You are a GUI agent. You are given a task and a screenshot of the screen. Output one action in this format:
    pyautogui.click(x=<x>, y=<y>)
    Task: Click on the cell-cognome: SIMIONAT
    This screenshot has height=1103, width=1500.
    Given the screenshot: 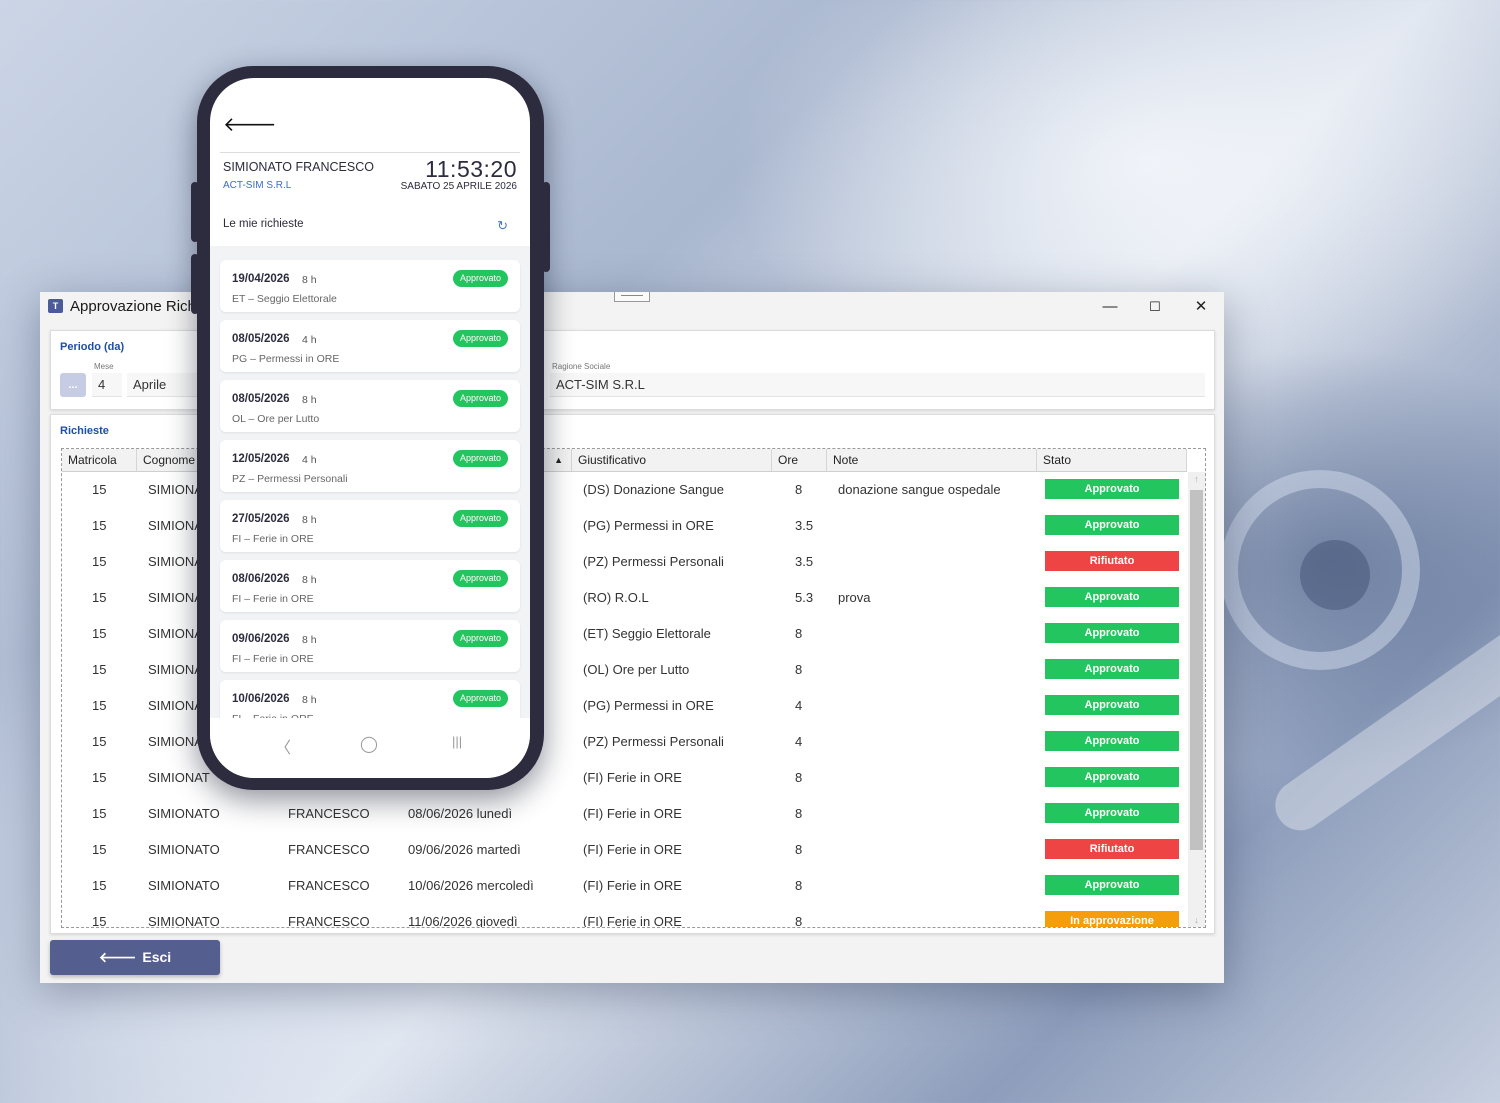 What is the action you would take?
    pyautogui.click(x=179, y=777)
    